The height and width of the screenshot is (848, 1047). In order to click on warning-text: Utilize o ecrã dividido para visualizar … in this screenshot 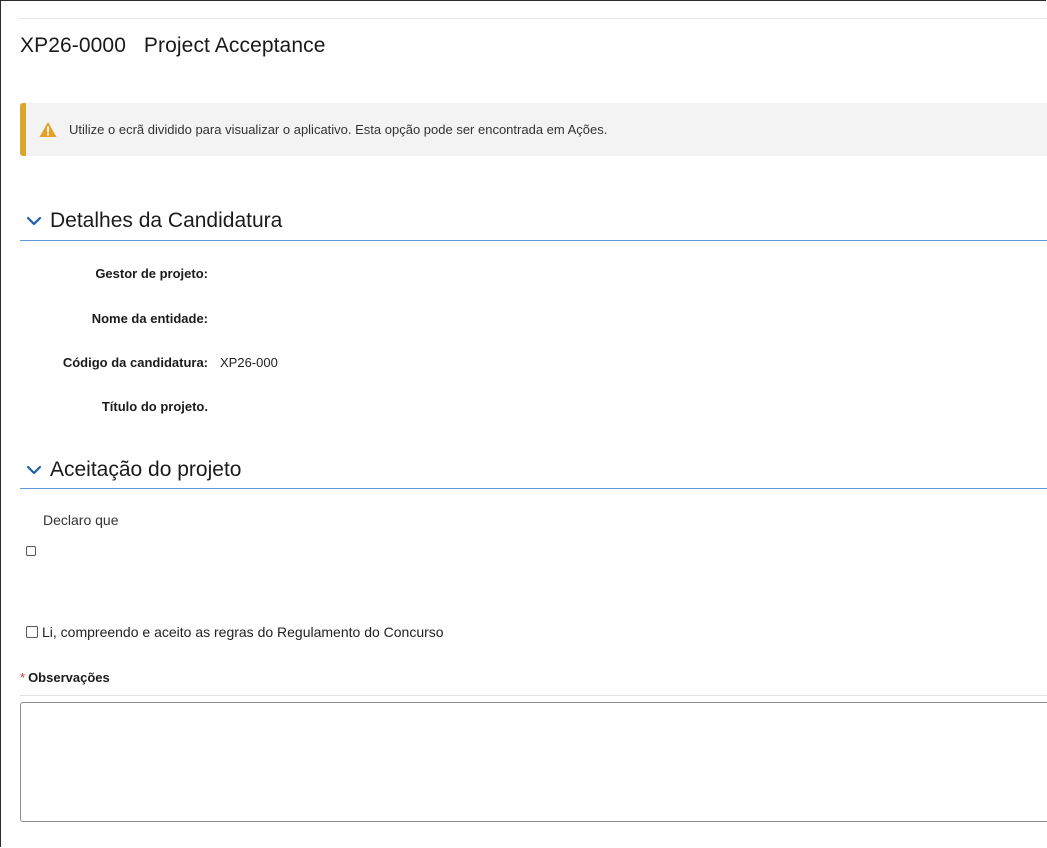, I will do `click(338, 129)`.